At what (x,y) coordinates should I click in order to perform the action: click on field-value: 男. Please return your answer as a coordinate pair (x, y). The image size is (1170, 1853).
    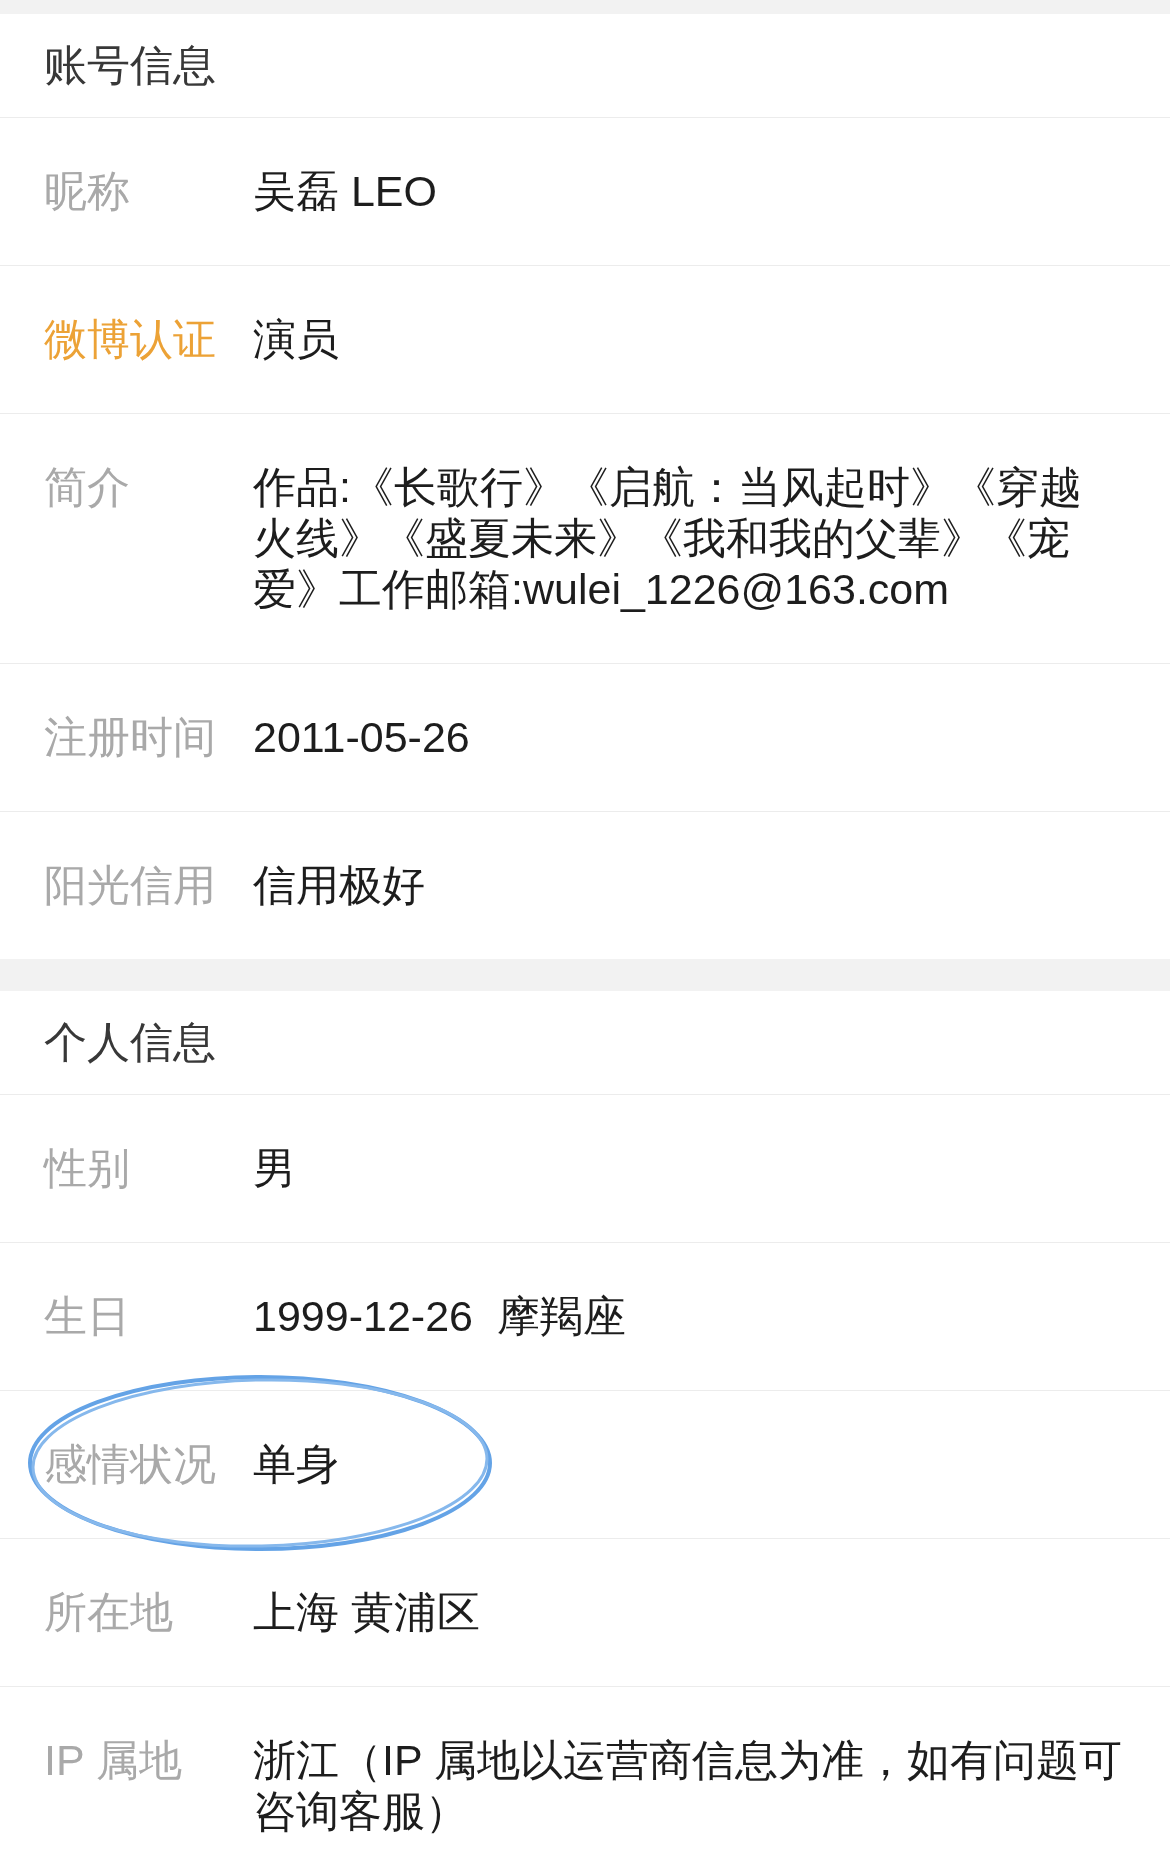
    Looking at the image, I should click on (274, 1168).